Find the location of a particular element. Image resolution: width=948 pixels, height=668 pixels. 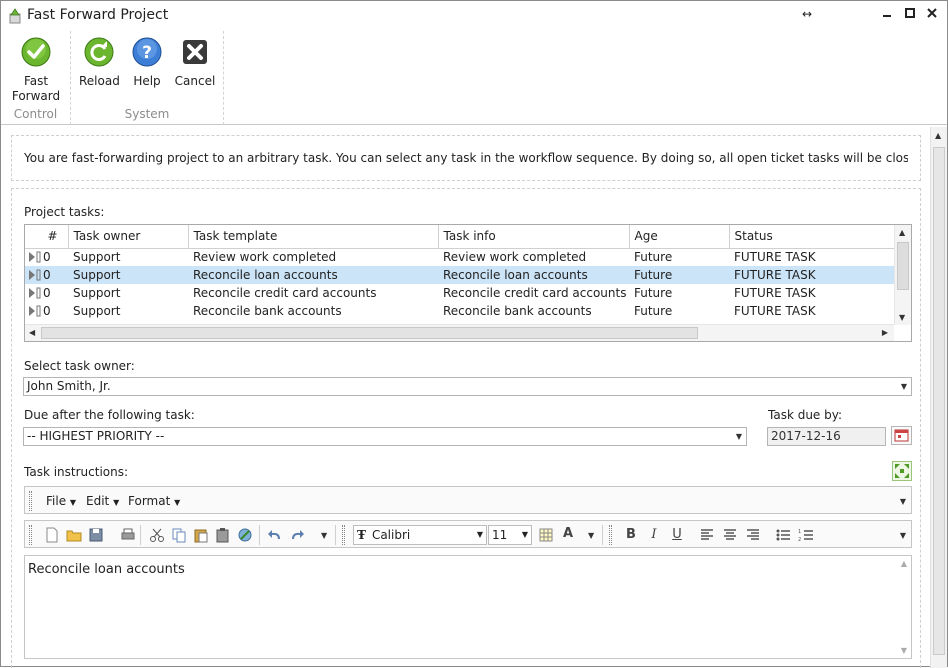

menu-format: Format ▼ is located at coordinates (154, 501).